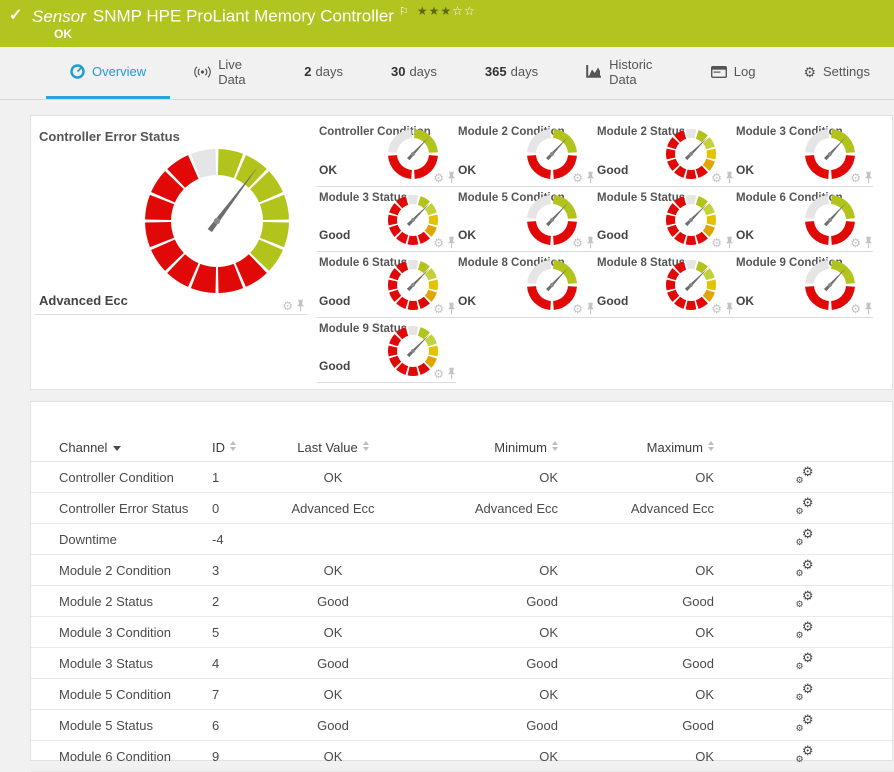  What do you see at coordinates (664, 285) in the screenshot?
I see `gauge-cell: Module 8 Status Good ⚙` at bounding box center [664, 285].